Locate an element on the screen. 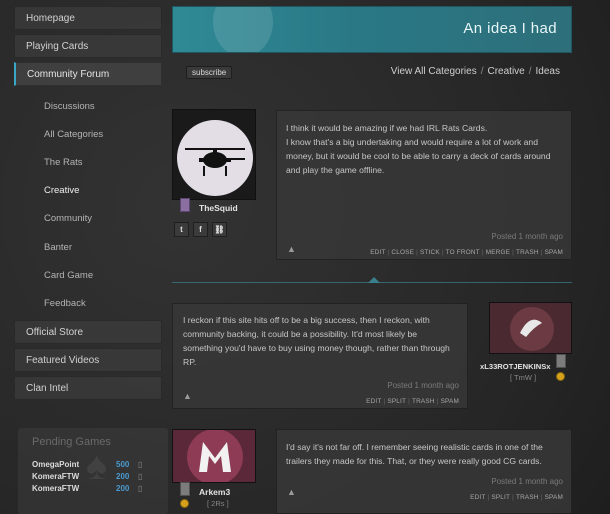  subnav-banter: Banter is located at coordinates (88, 248).